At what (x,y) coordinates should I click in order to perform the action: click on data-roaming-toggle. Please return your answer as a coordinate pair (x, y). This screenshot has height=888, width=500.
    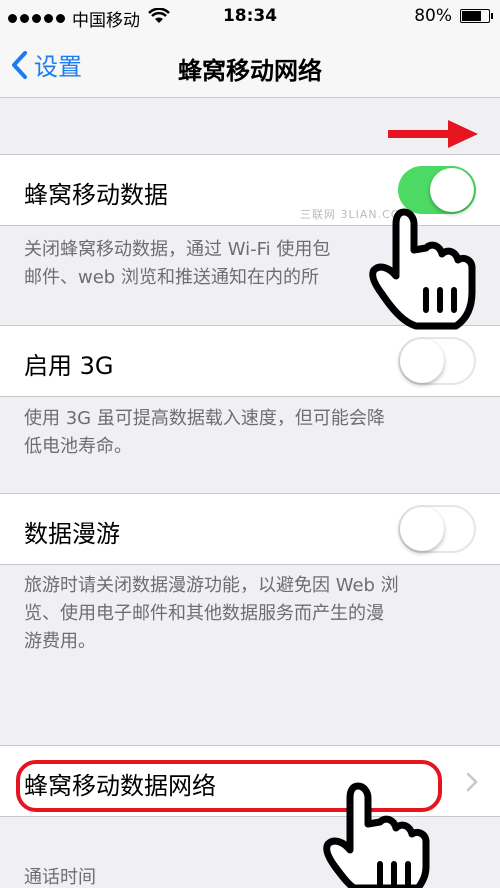
    Looking at the image, I should click on (437, 529).